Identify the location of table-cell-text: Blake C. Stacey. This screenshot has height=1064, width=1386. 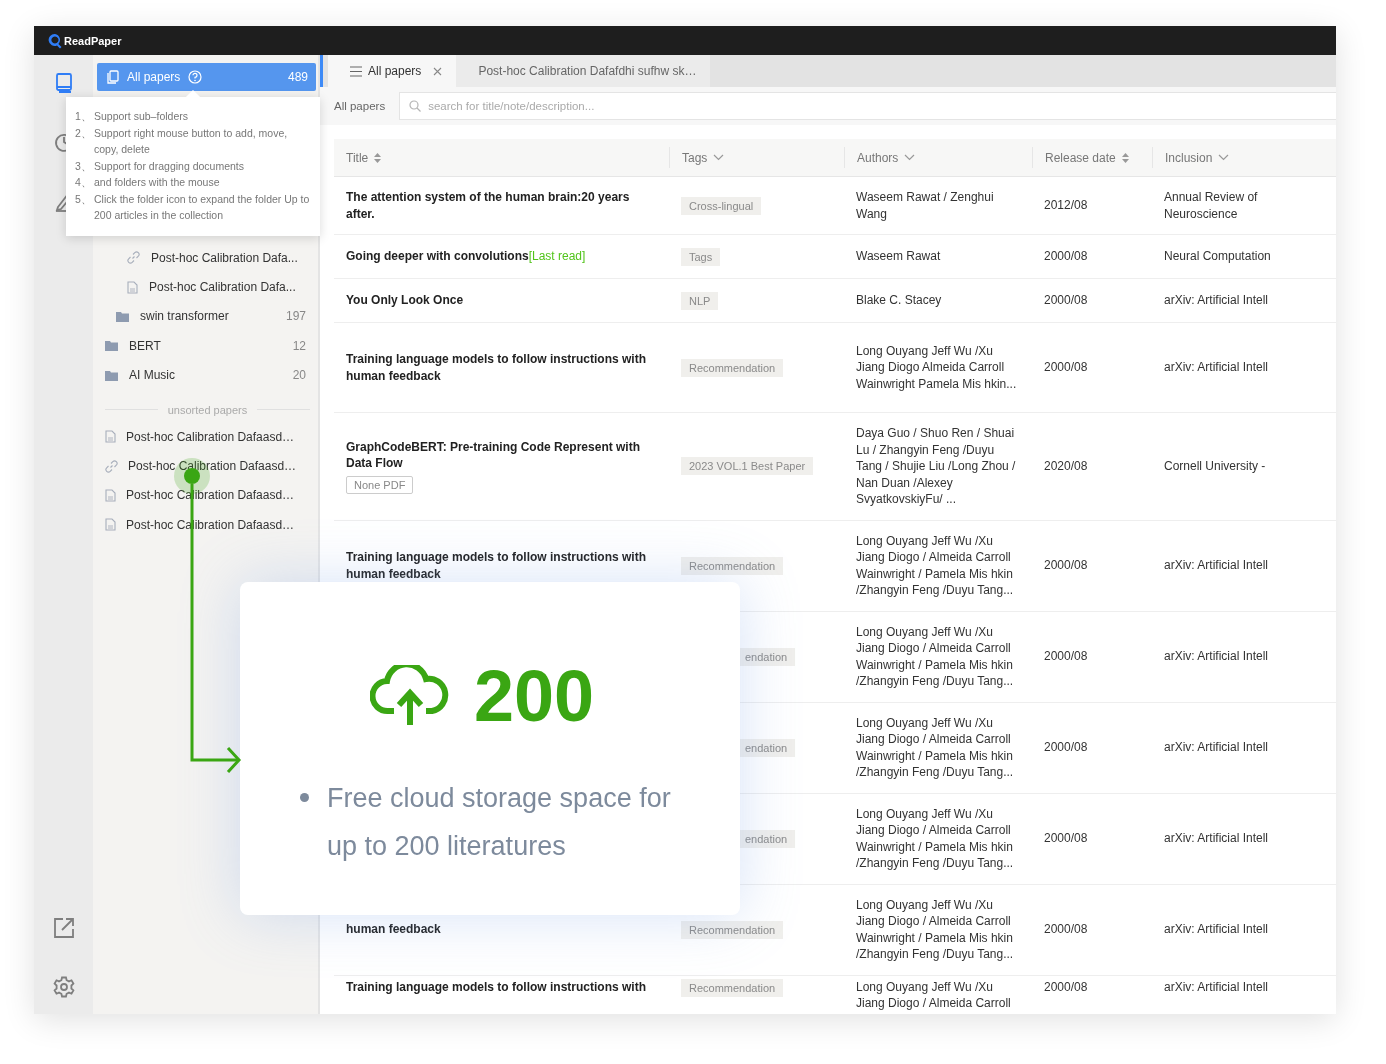
(899, 301).